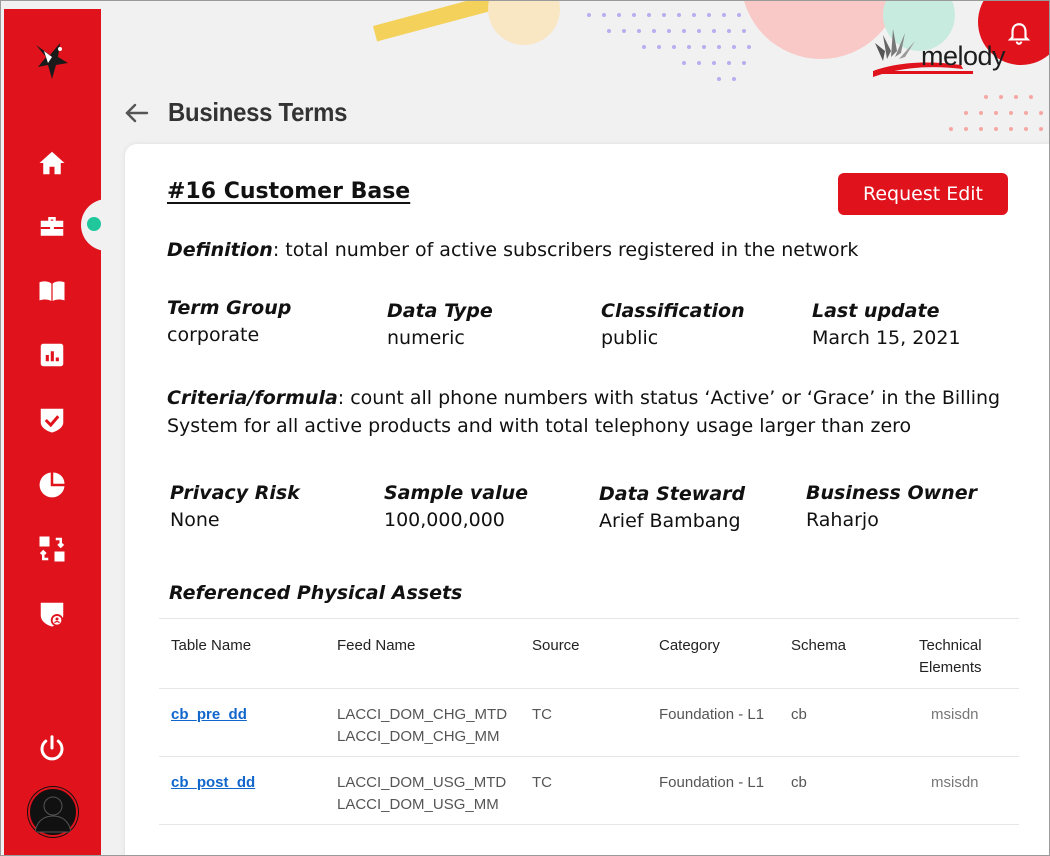 This screenshot has width=1050, height=856. I want to click on cell-table-name: cb_pre_dd, so click(242, 722).